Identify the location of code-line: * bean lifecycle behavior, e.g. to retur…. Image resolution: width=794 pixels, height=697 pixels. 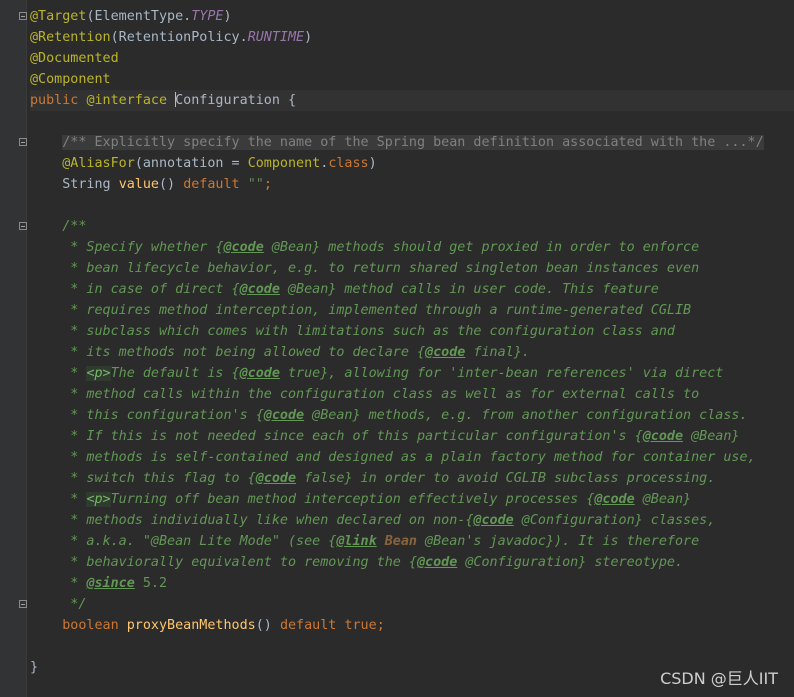
(412, 268).